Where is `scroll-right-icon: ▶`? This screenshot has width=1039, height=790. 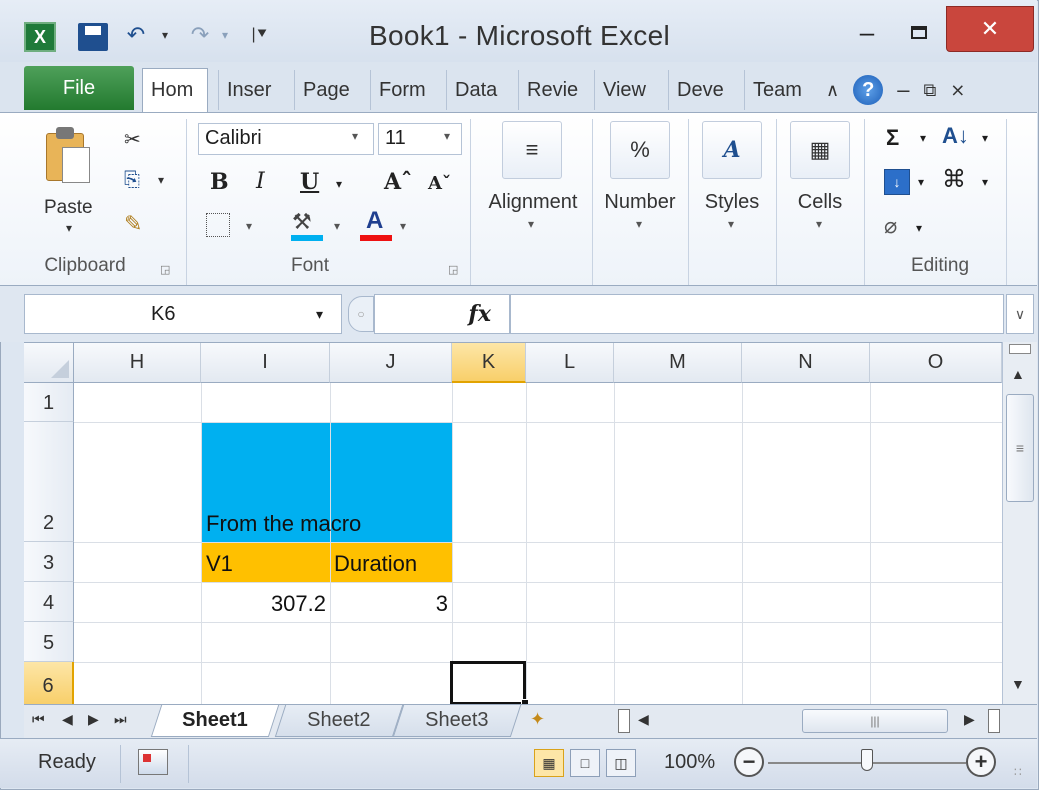
scroll-right-icon: ▶ is located at coordinates (969, 719).